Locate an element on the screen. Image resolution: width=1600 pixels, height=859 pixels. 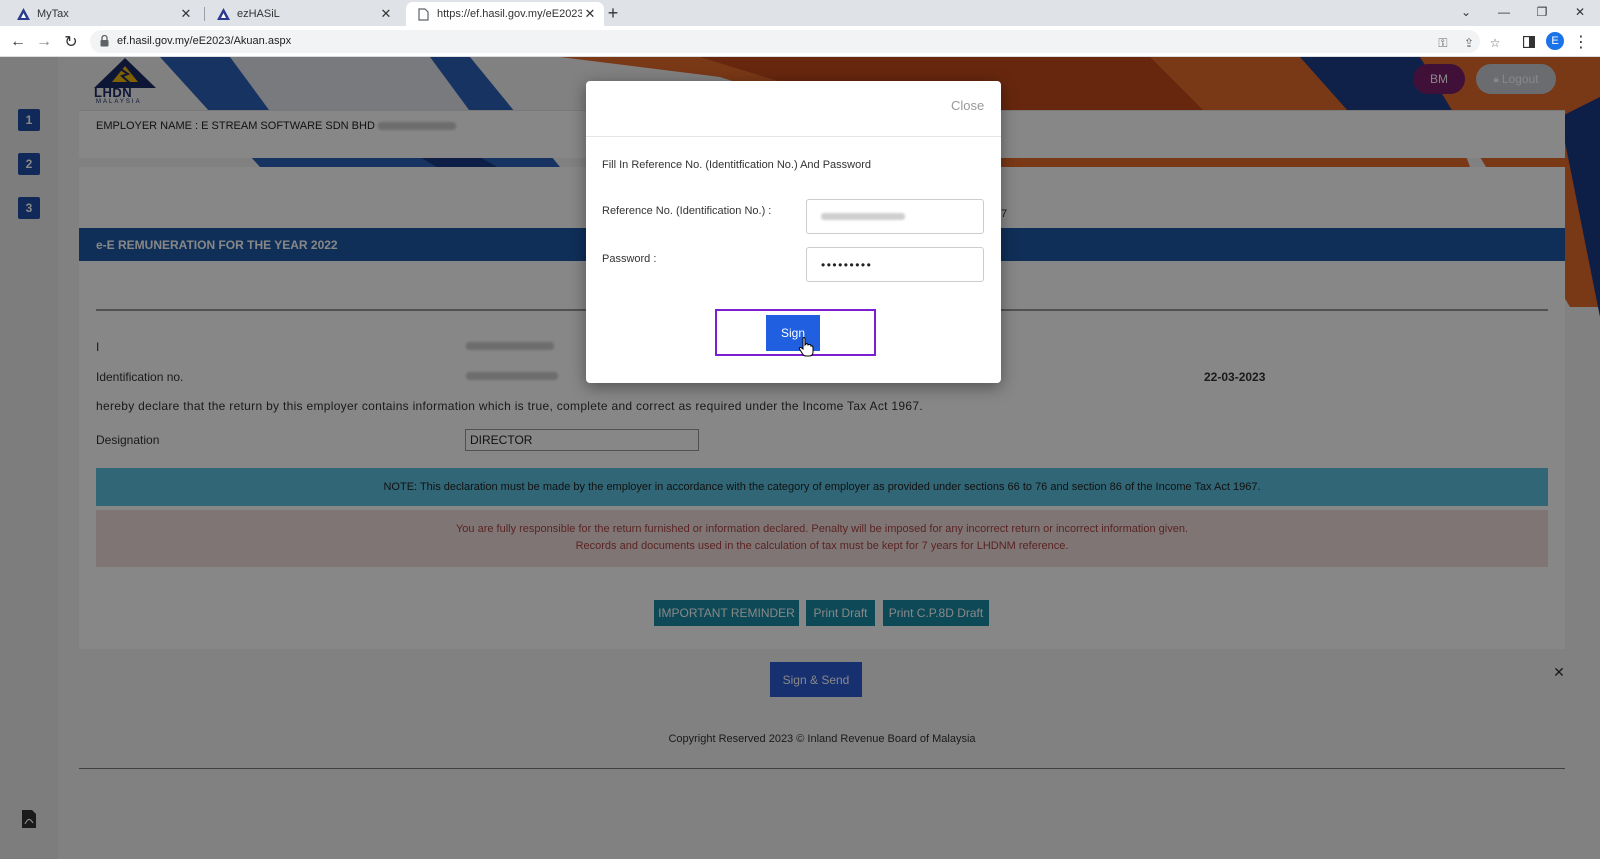
reference-number-input is located at coordinates (895, 216).